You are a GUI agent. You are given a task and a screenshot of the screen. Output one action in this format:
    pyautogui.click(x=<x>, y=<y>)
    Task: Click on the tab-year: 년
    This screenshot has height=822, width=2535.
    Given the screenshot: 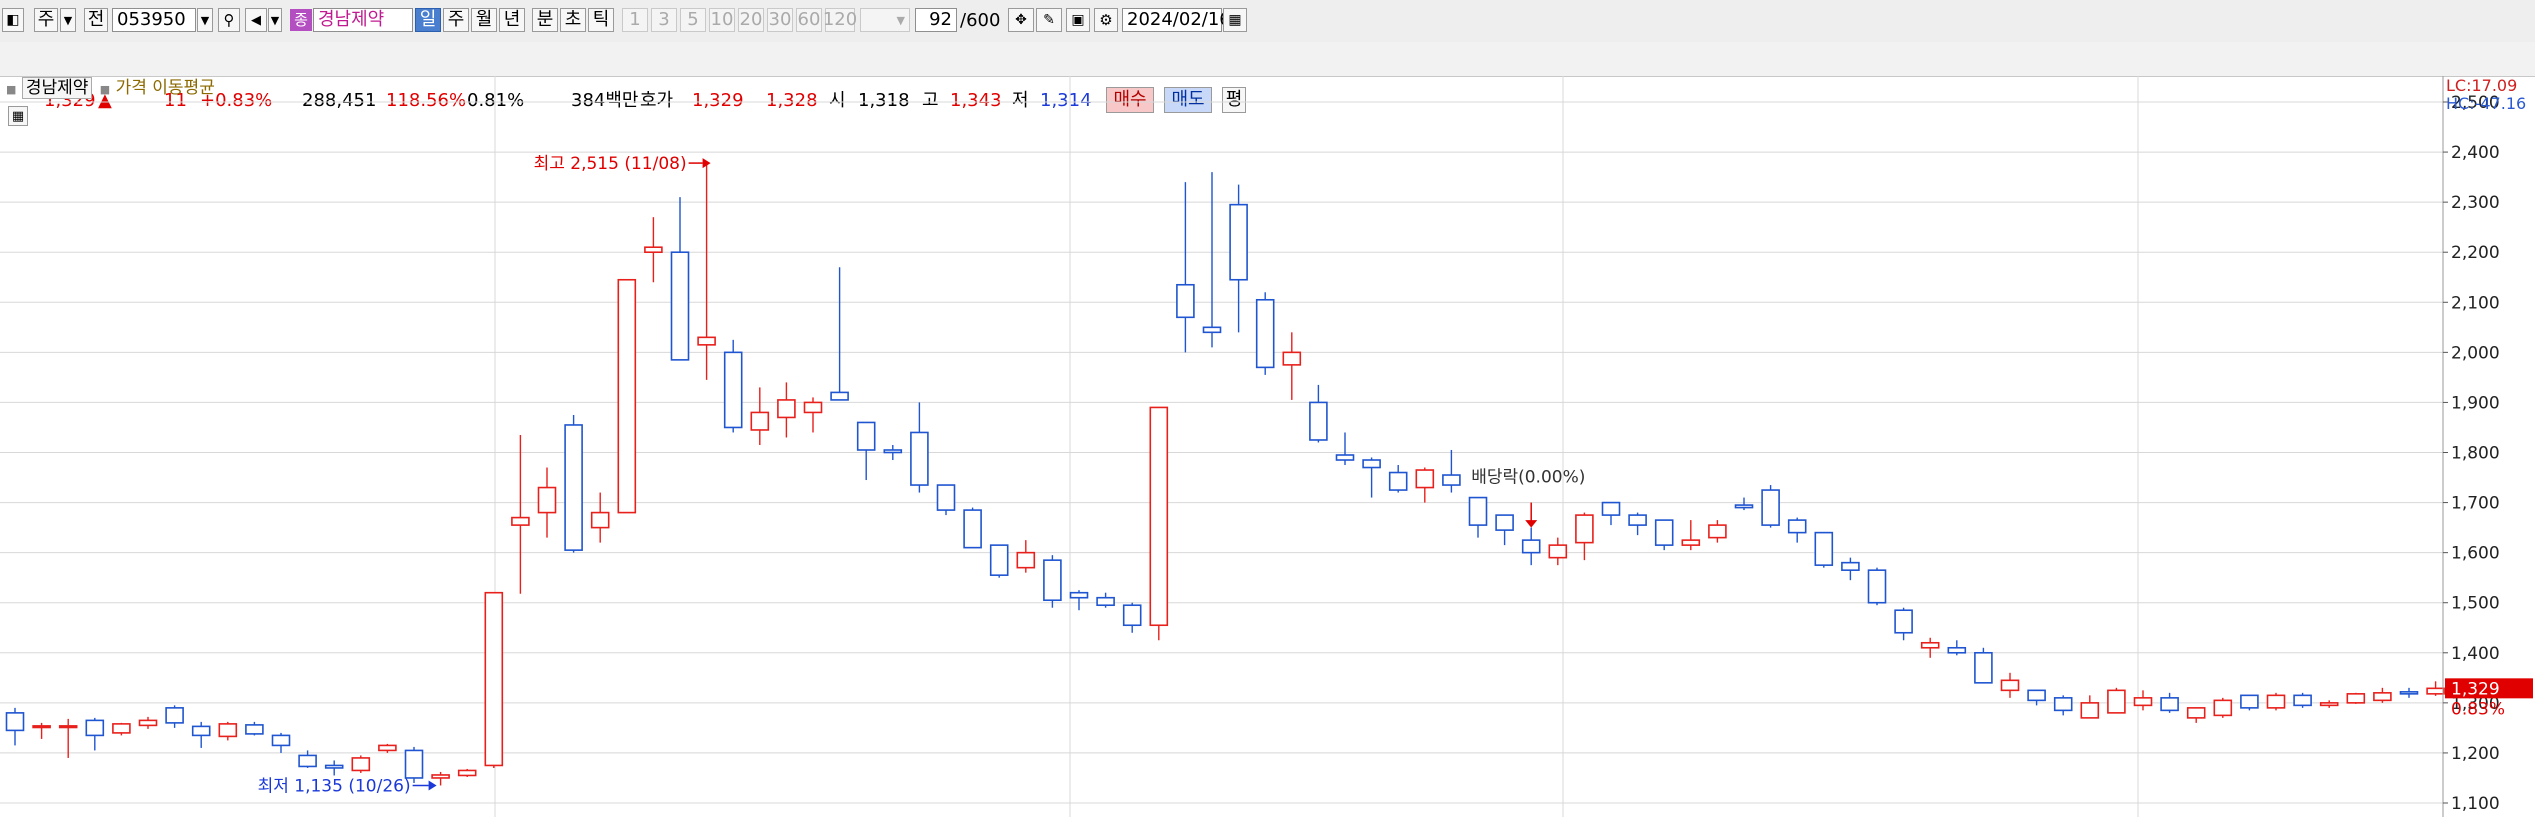 What is the action you would take?
    pyautogui.click(x=512, y=20)
    